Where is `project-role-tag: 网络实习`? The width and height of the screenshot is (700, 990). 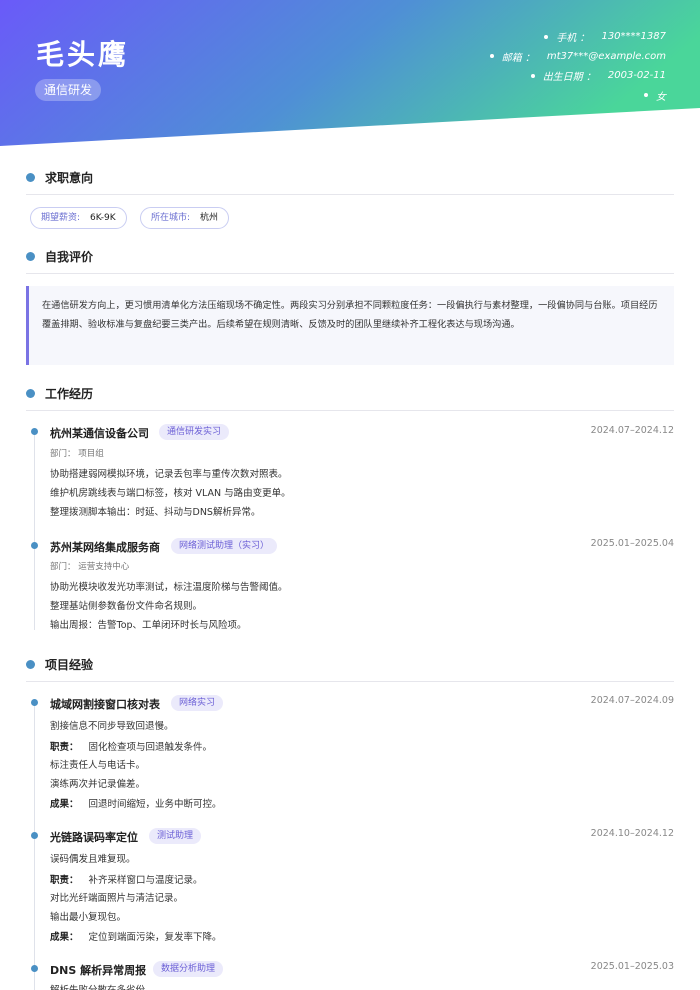
project-role-tag: 网络实习 is located at coordinates (197, 703).